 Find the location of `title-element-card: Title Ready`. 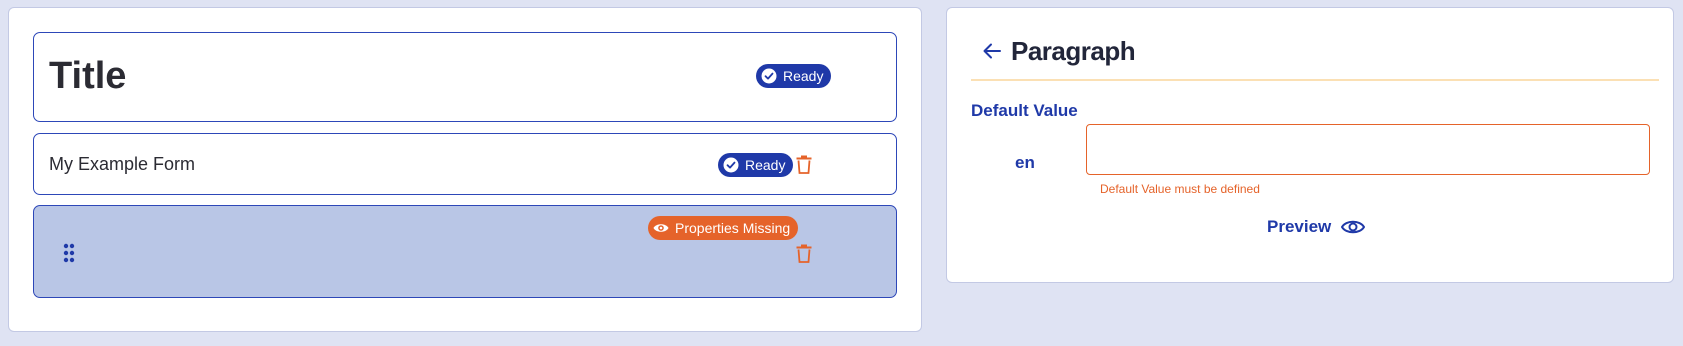

title-element-card: Title Ready is located at coordinates (465, 77).